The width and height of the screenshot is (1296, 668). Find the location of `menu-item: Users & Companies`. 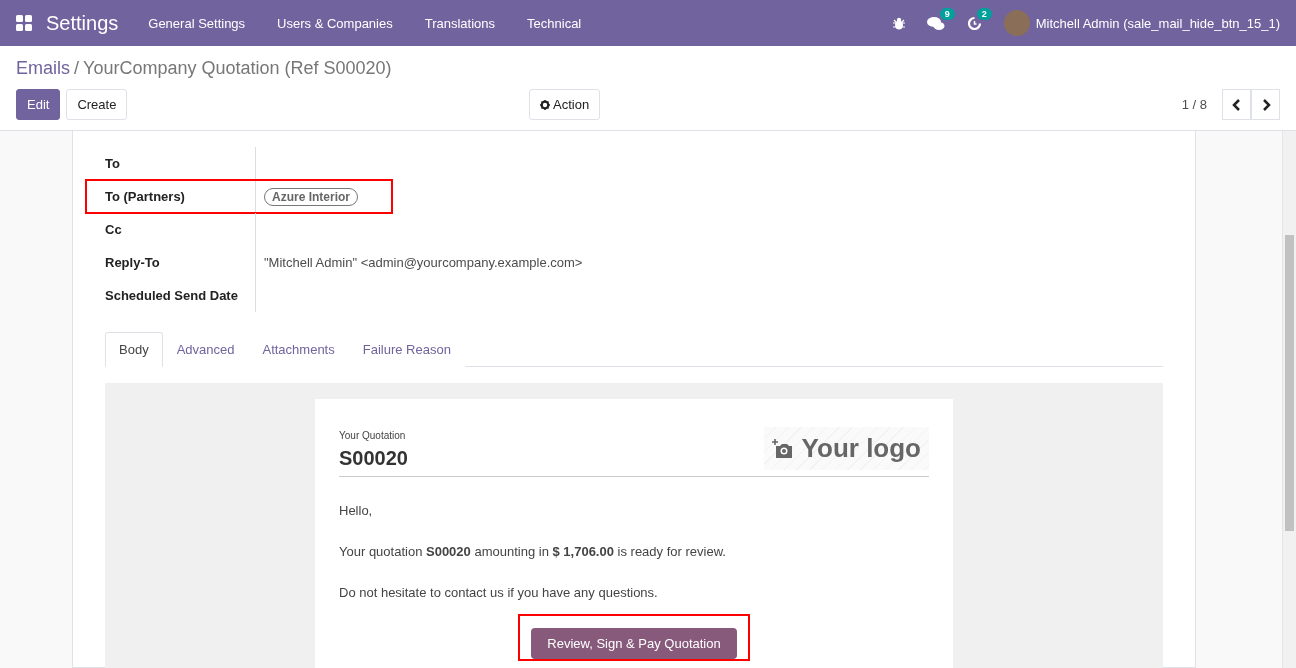

menu-item: Users & Companies is located at coordinates (335, 23).